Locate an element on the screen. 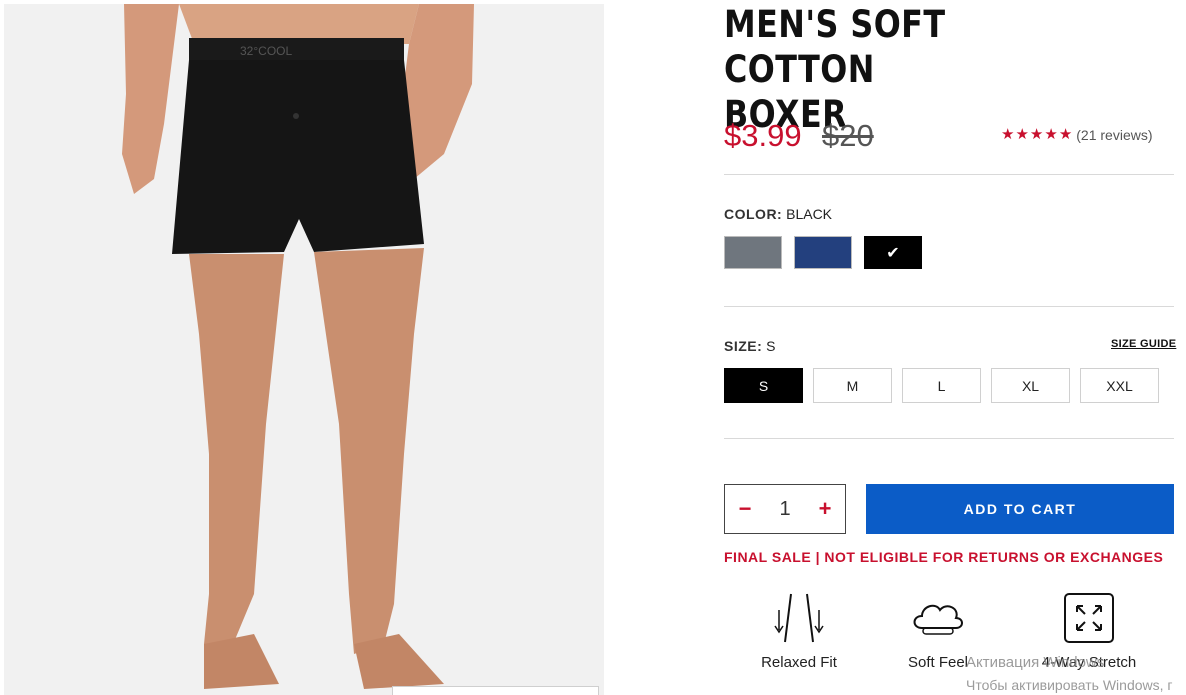 This screenshot has width=1186, height=695. size-label: SIZE: S is located at coordinates (750, 346).